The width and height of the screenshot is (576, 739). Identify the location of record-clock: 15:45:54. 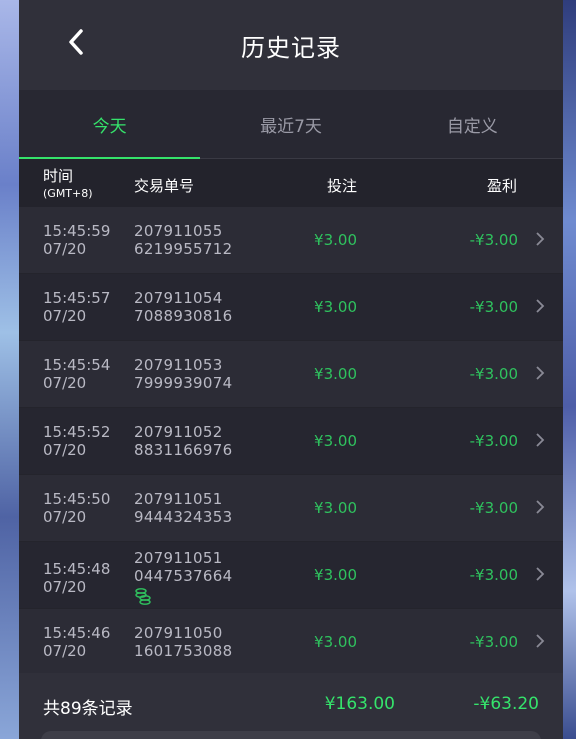
(77, 365).